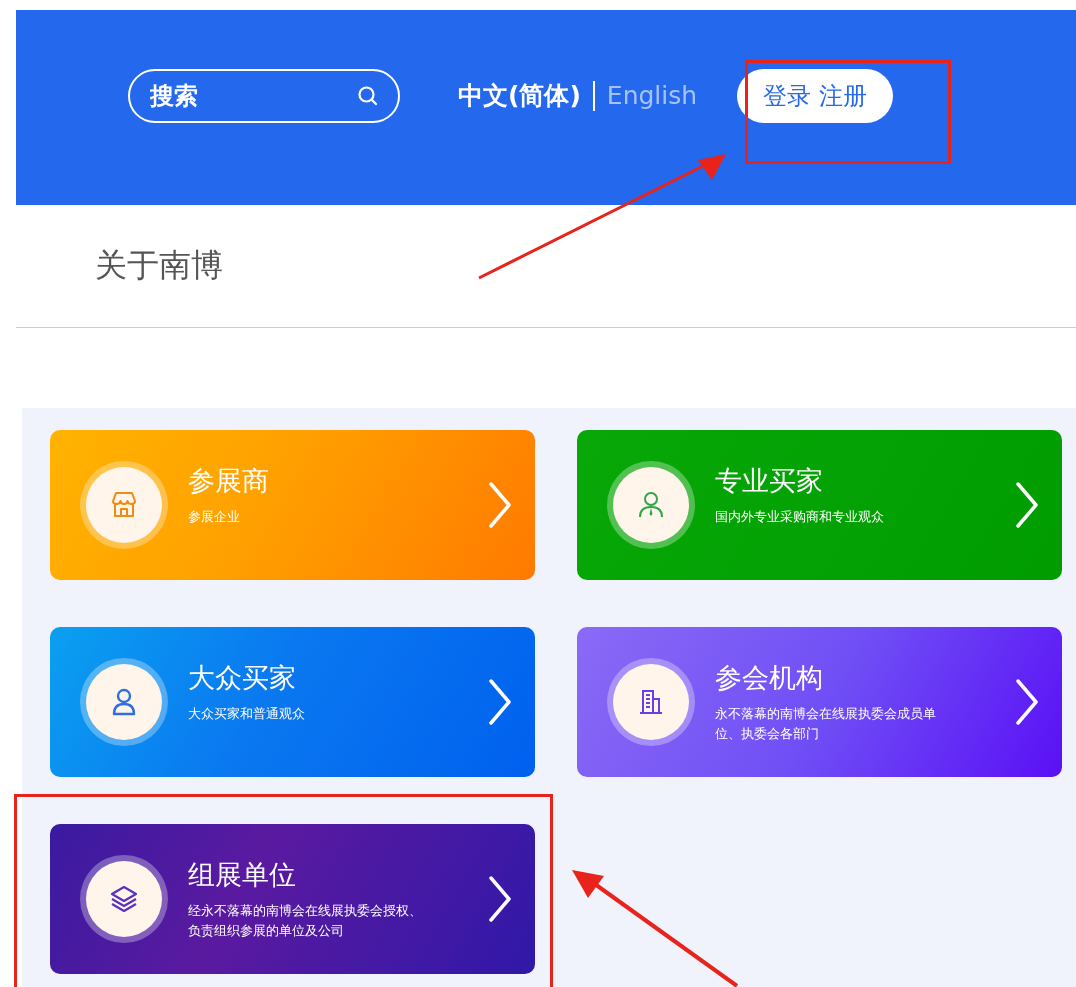  What do you see at coordinates (305, 921) in the screenshot?
I see `card-description: 经永不落幕的南博会在线展执委会授权、负责组织参展的单位及公司` at bounding box center [305, 921].